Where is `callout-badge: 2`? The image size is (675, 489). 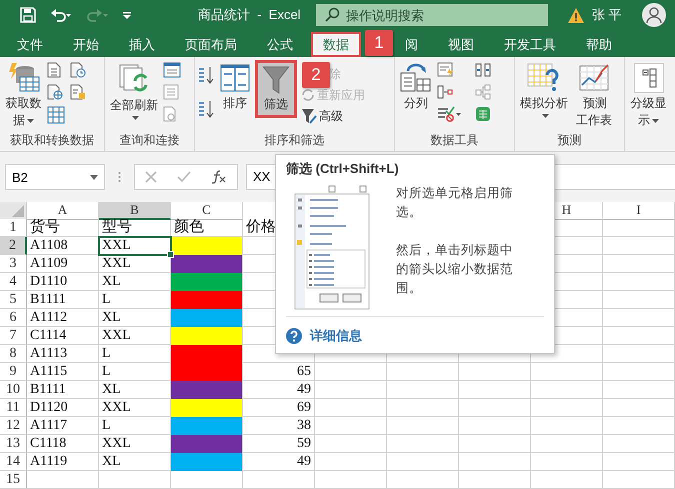 callout-badge: 2 is located at coordinates (316, 75).